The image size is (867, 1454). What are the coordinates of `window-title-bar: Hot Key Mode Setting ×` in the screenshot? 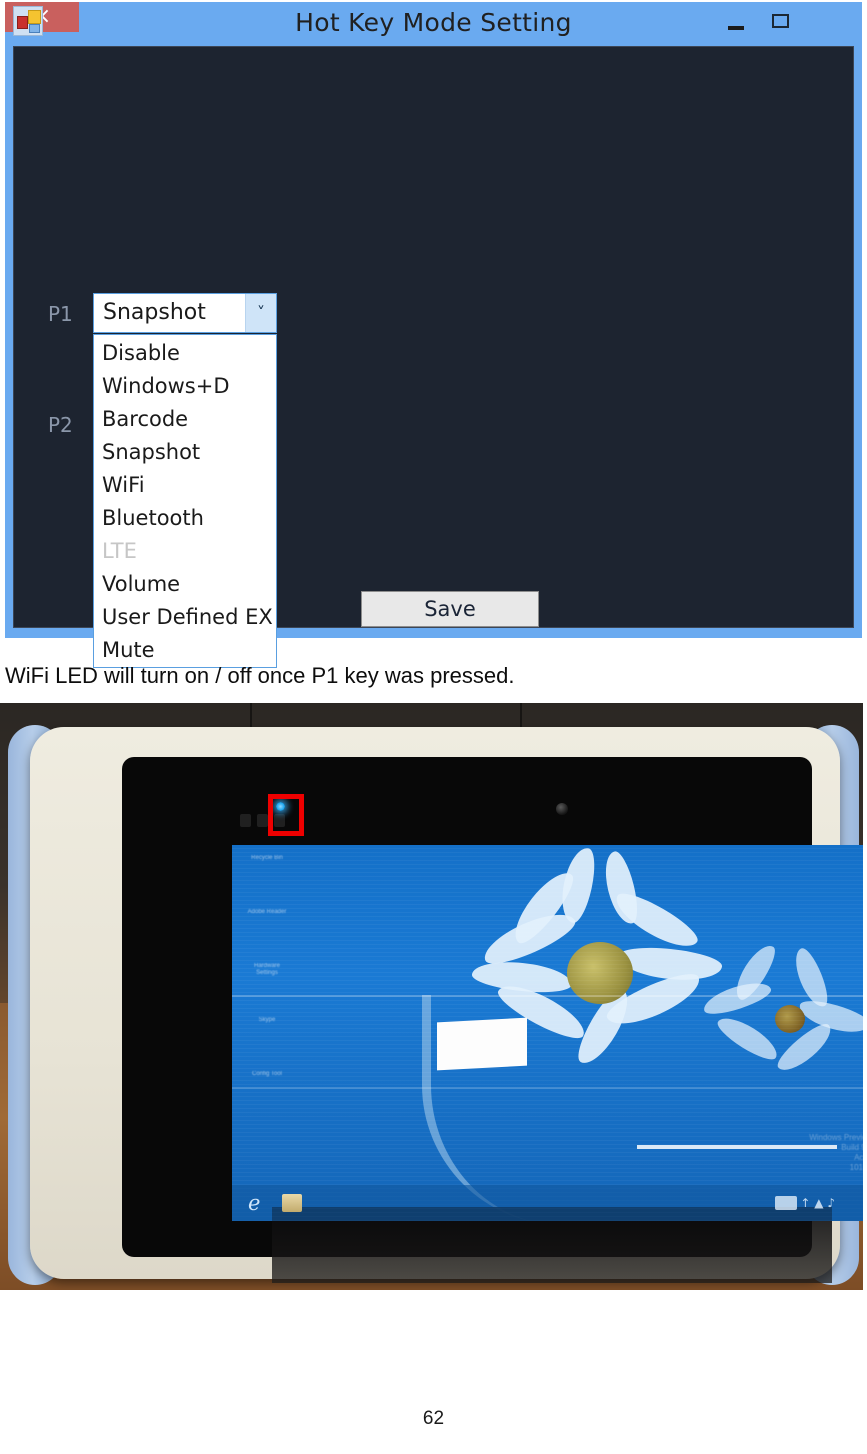 It's located at (433, 23).